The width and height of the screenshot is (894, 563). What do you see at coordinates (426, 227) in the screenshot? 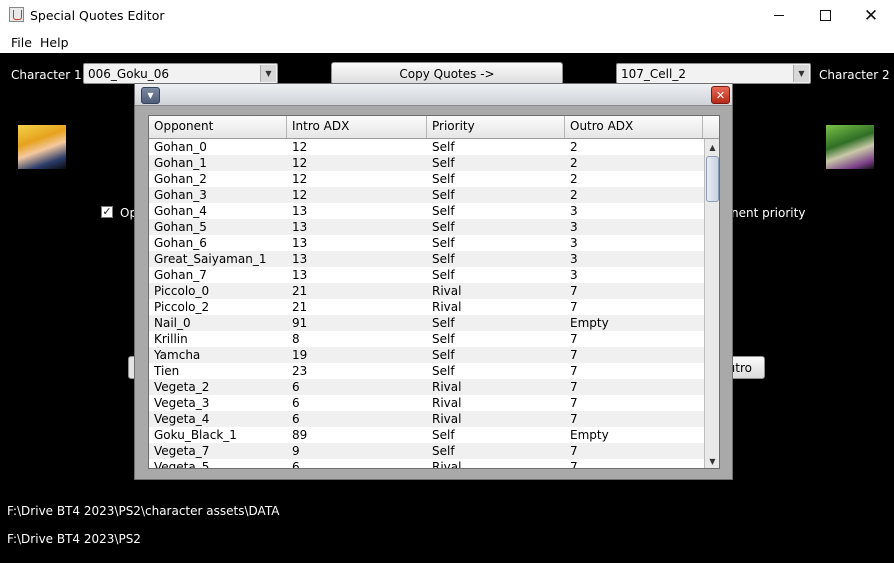
I see `table-row: Gohan_5 13 Self 3` at bounding box center [426, 227].